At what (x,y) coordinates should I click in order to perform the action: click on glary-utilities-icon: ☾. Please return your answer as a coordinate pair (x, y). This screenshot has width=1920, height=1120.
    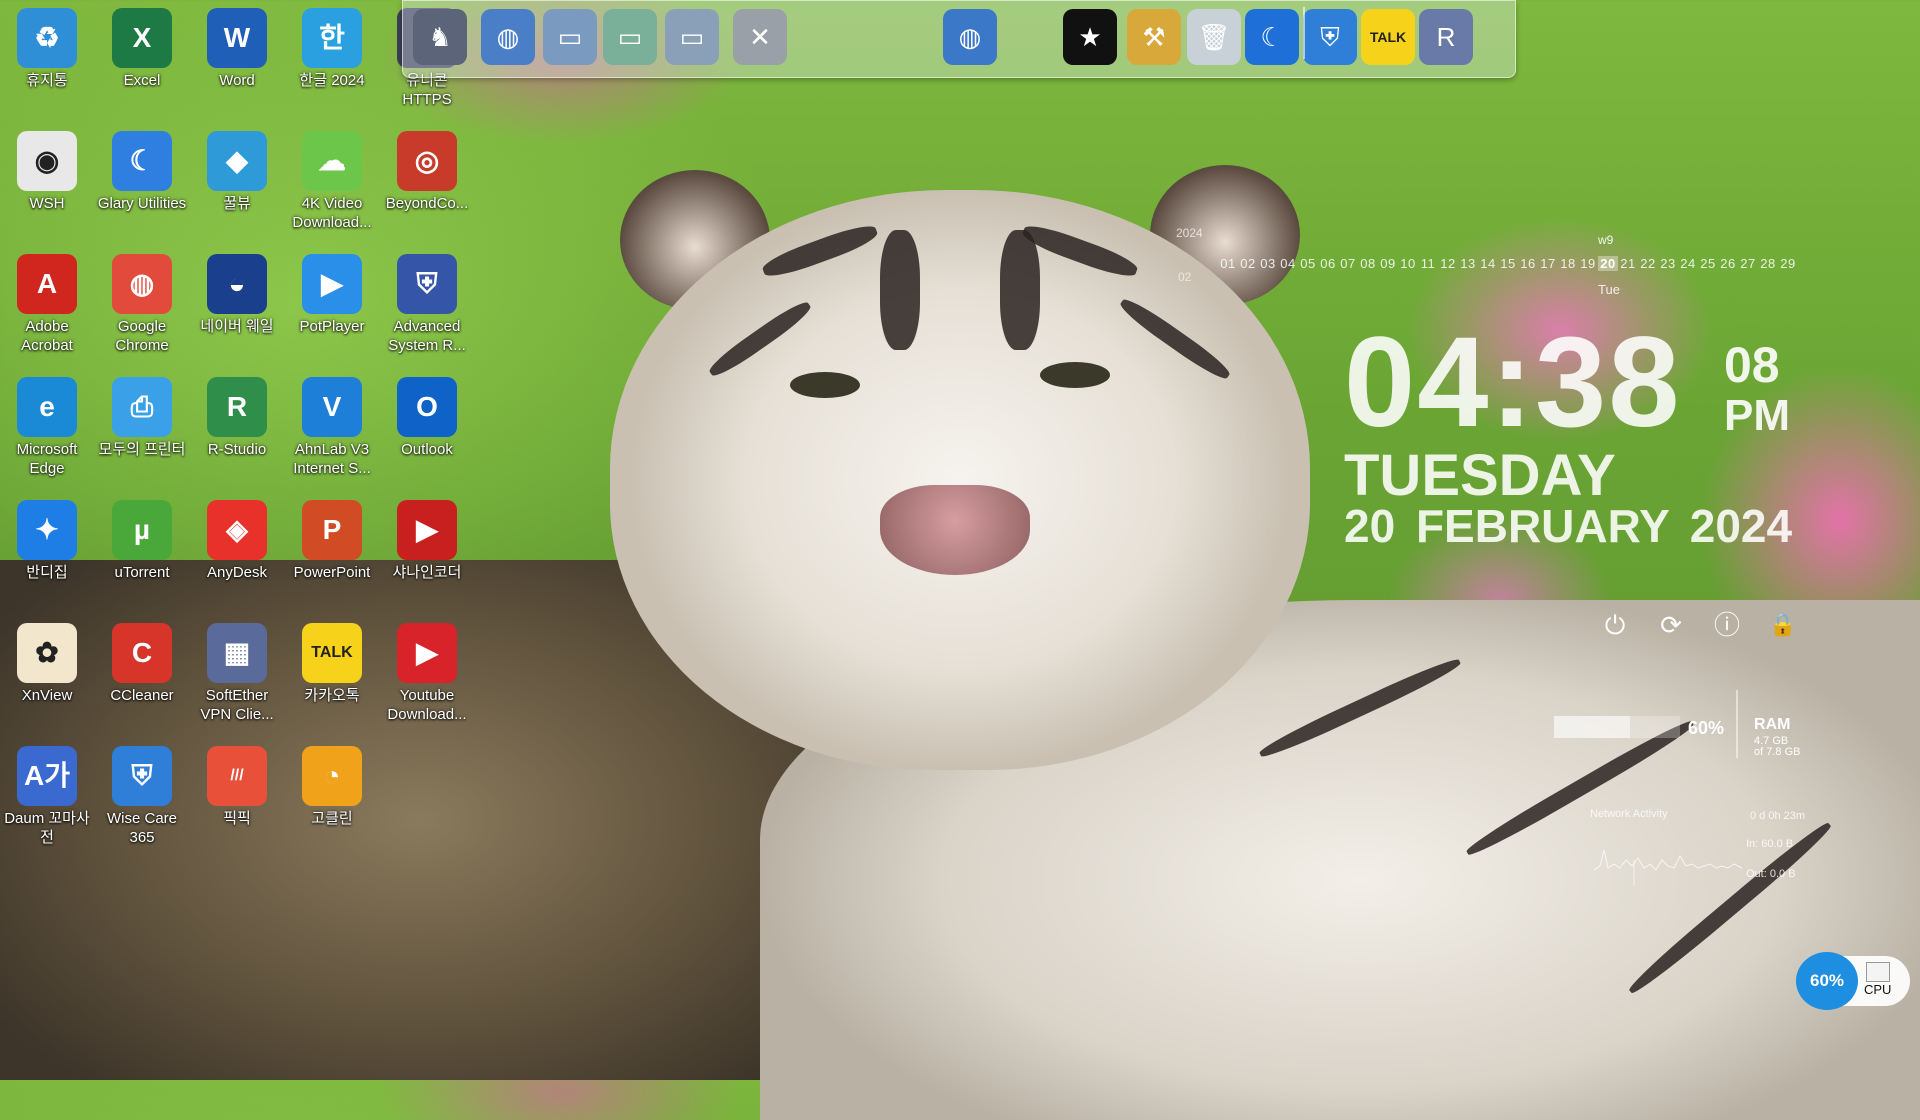
    Looking at the image, I should click on (1272, 37).